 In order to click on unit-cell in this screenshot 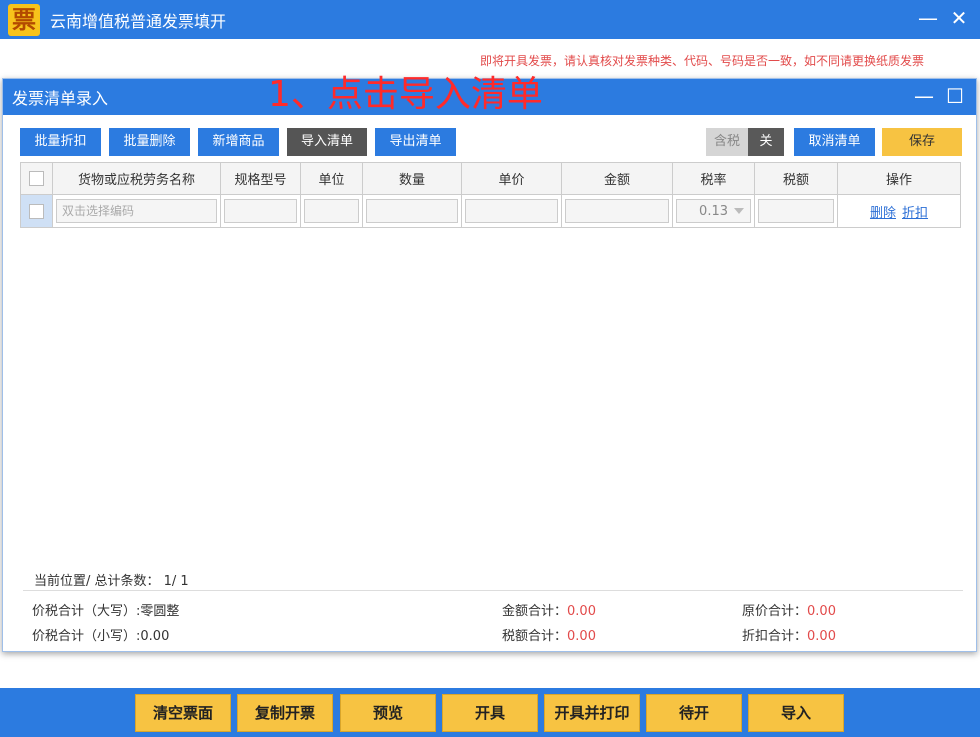, I will do `click(332, 211)`.